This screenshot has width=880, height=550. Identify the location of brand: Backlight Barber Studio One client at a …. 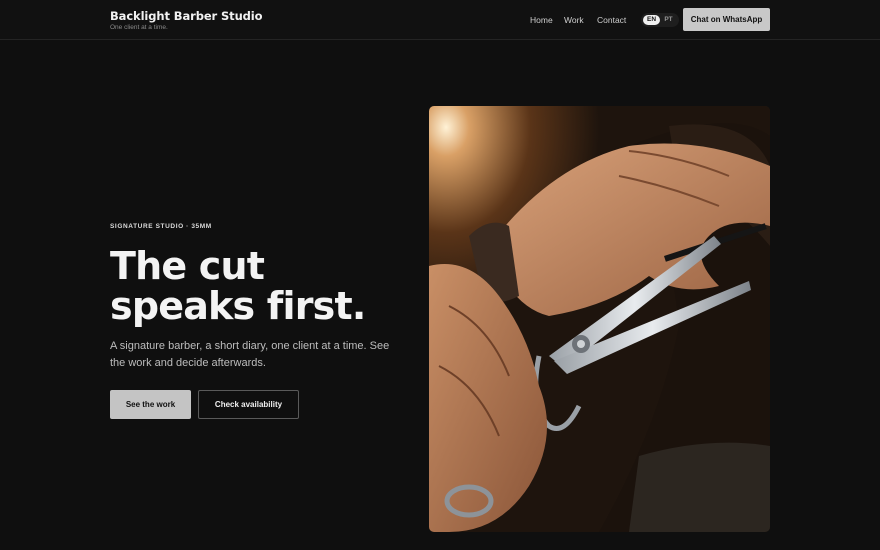
(186, 20).